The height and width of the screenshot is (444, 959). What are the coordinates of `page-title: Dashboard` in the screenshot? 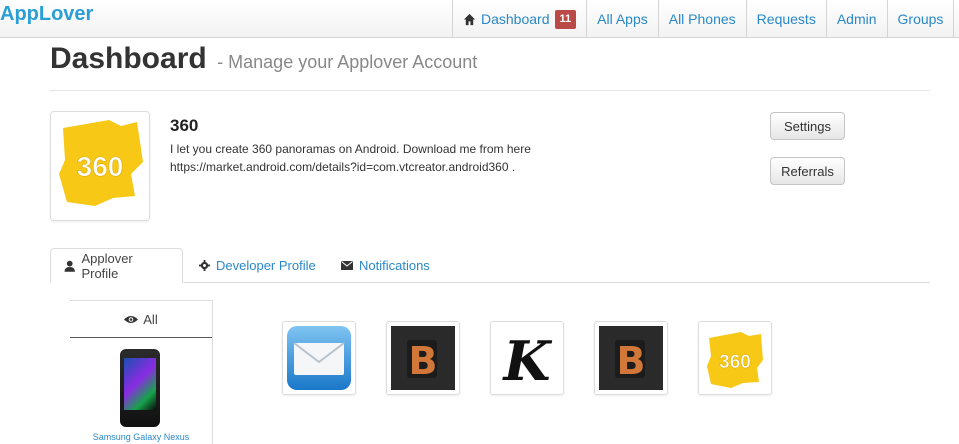 It's located at (128, 58).